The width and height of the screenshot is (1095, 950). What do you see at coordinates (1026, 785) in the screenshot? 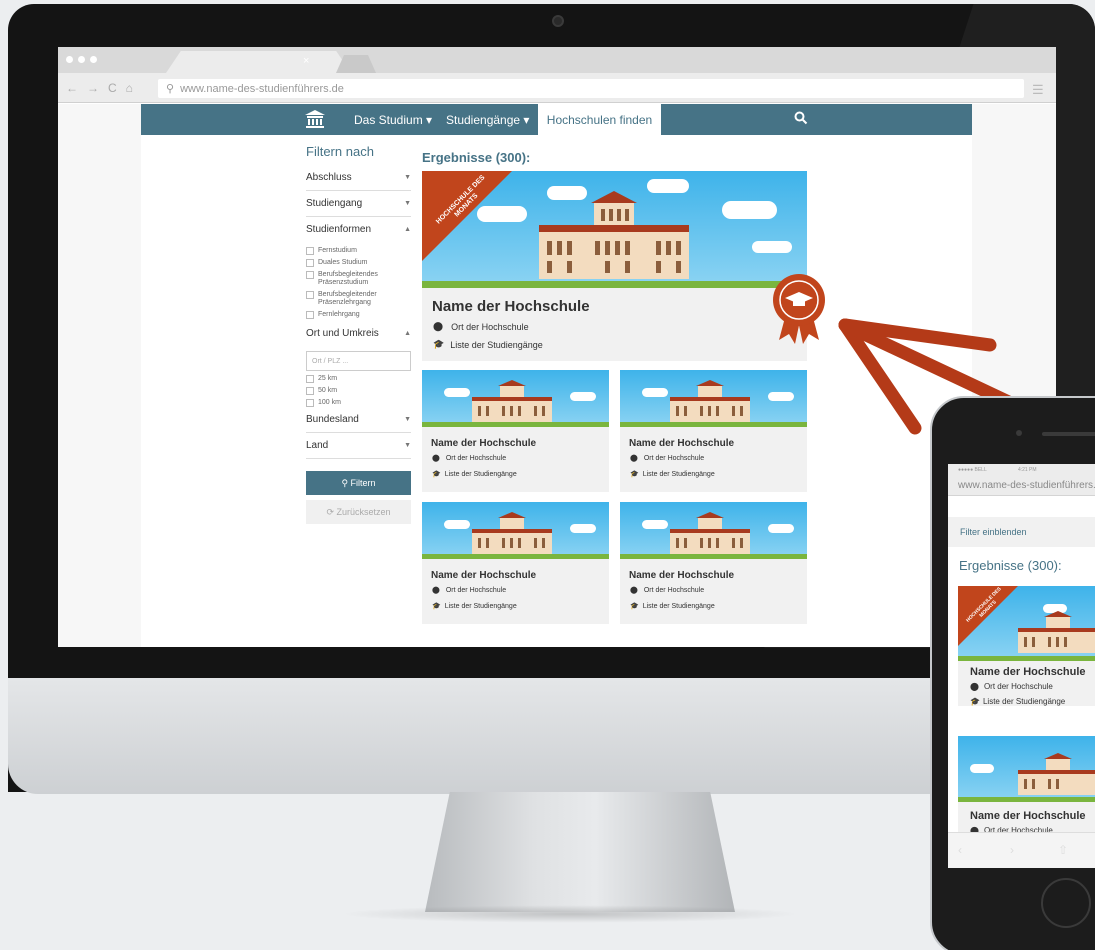
I see `phone-result-card: Name der Hochschule ⬤ Ort der Hochschule` at bounding box center [1026, 785].